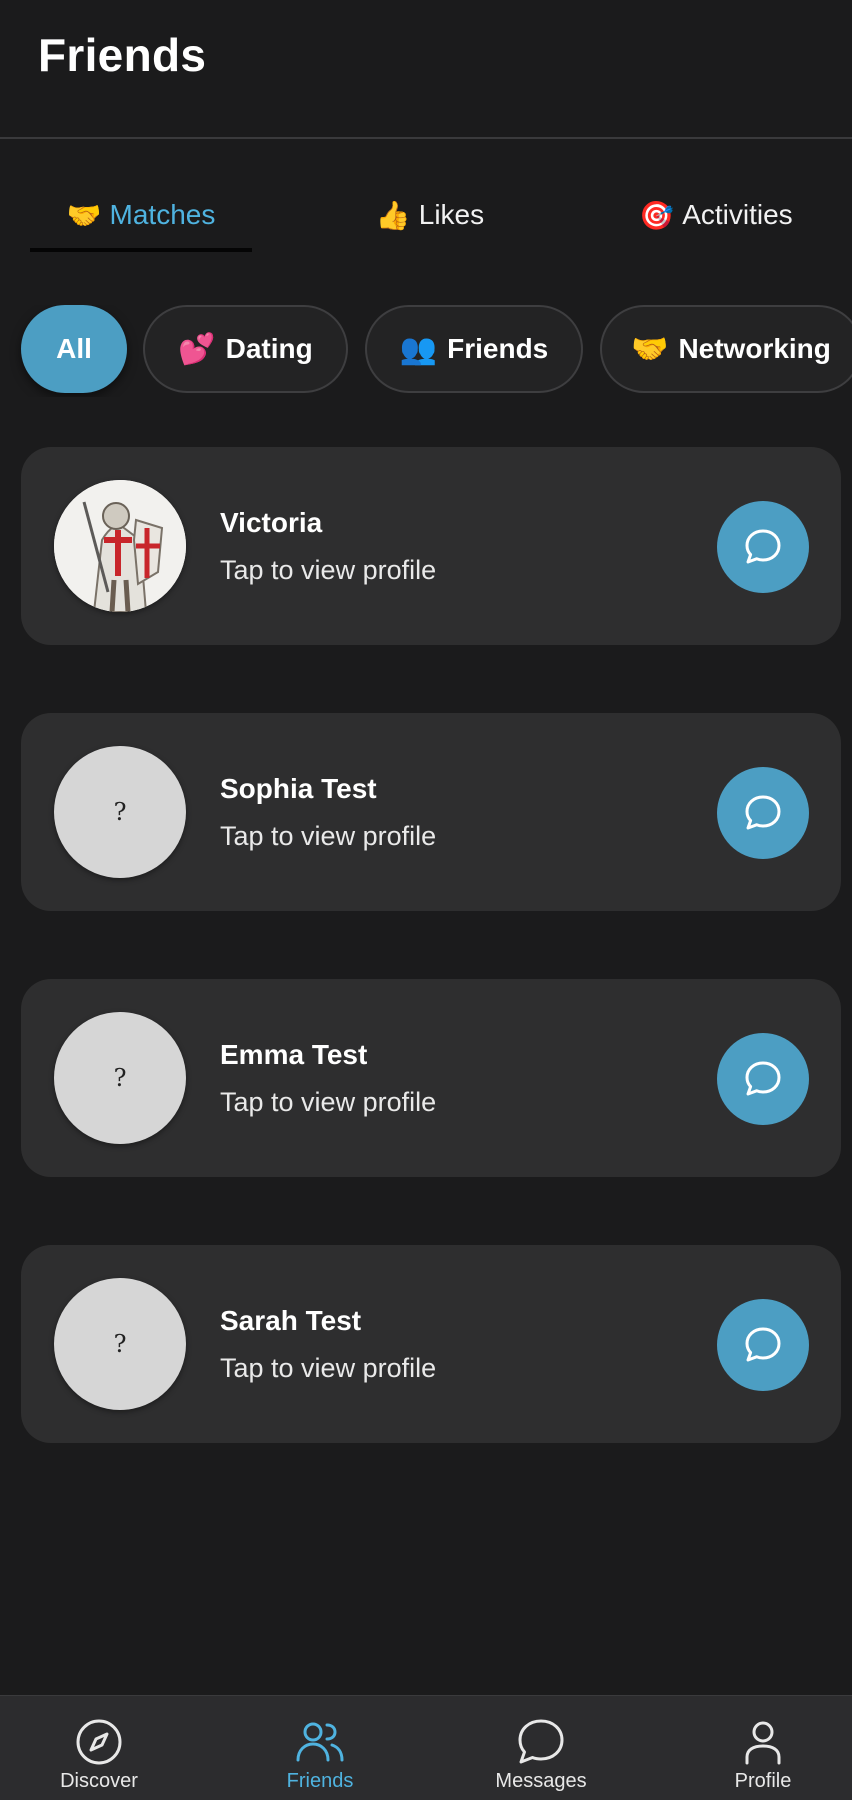 Image resolution: width=852 pixels, height=1800 pixels. What do you see at coordinates (294, 1054) in the screenshot?
I see `match-name: Emma Test` at bounding box center [294, 1054].